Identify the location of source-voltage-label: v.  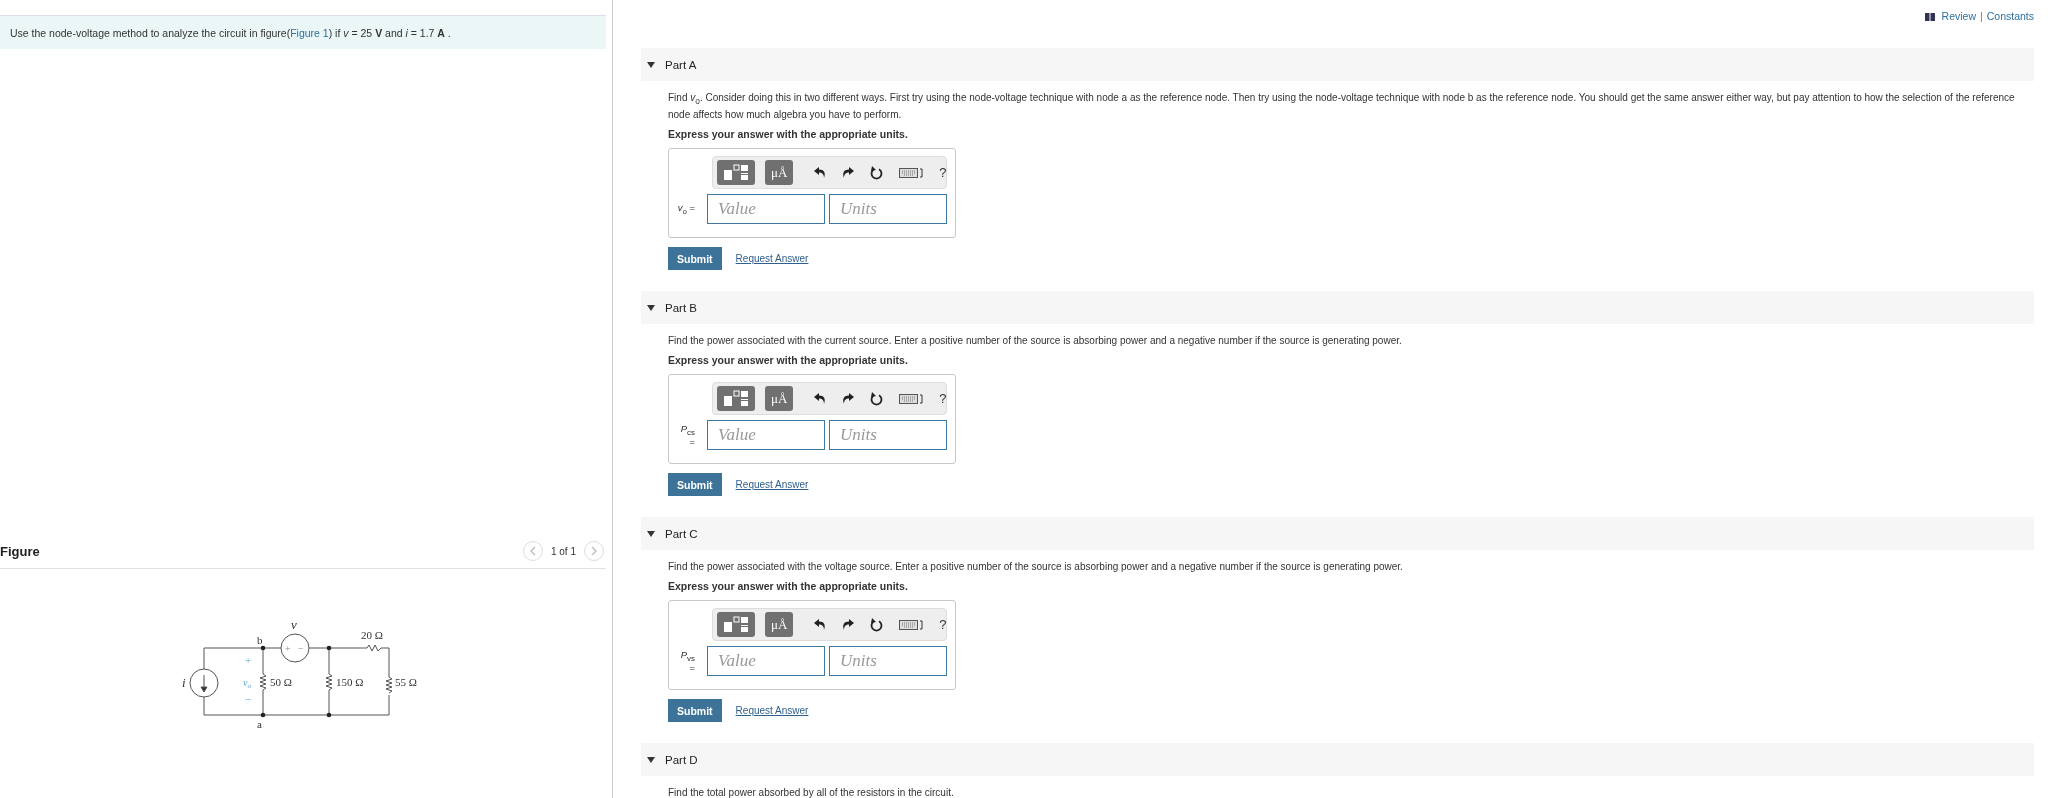
(294, 624).